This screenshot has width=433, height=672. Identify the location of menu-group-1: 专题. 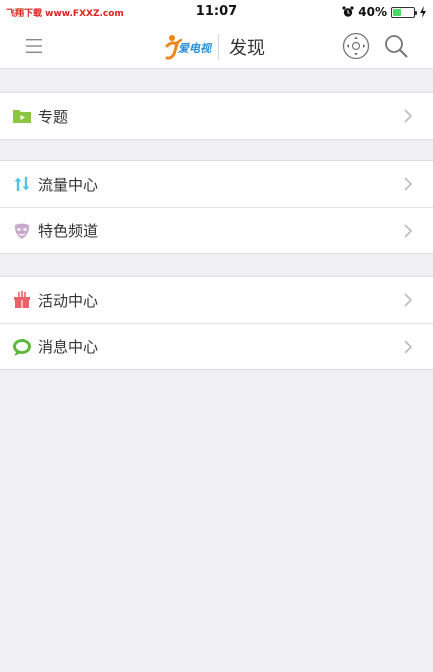
(216, 116).